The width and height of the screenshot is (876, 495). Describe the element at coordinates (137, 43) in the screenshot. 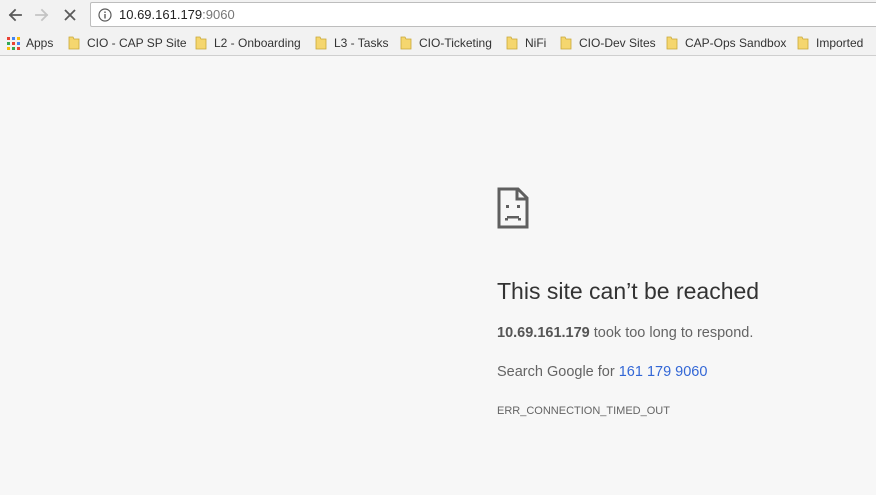

I see `bookmark-label: CIO - CAP SP Site` at that location.